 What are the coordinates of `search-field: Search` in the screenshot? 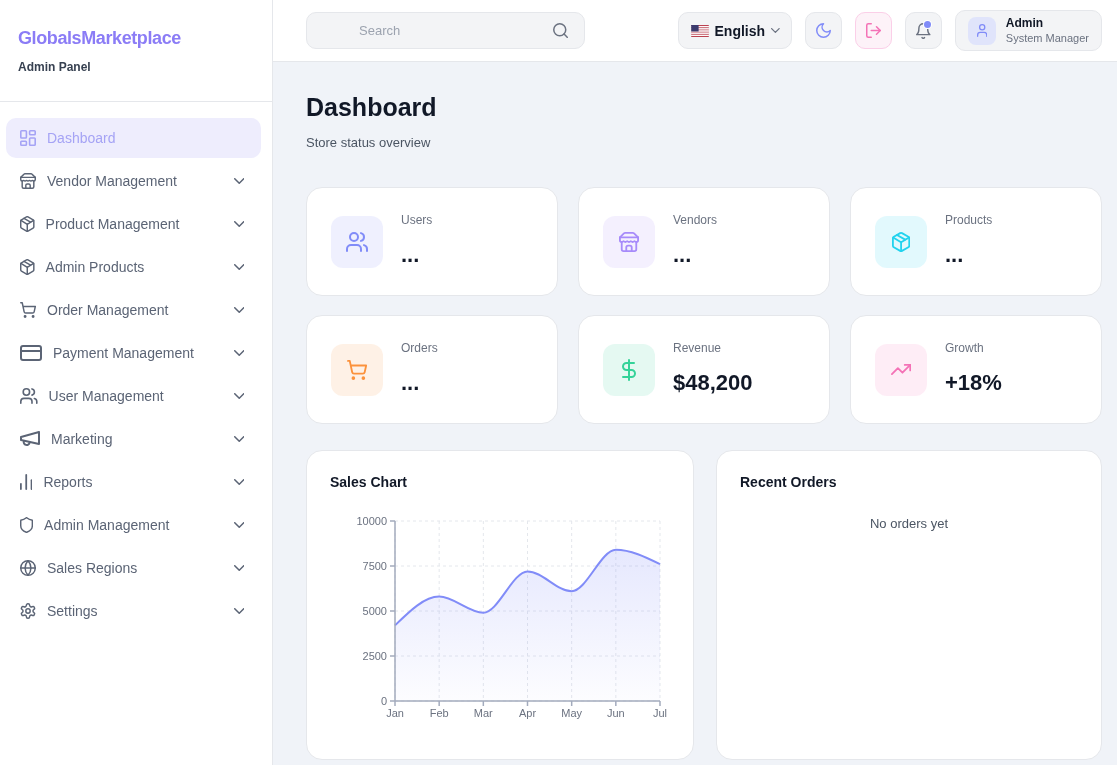 It's located at (445, 30).